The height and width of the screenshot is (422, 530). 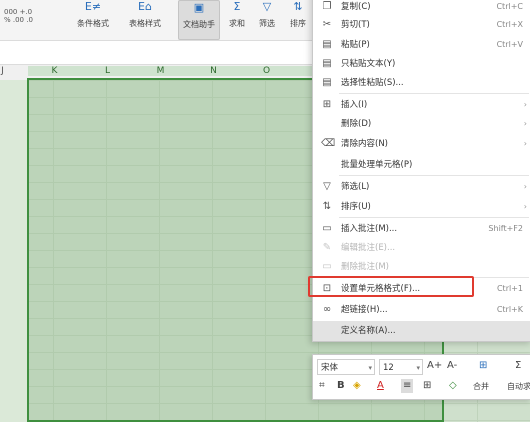 What do you see at coordinates (421, 45) in the screenshot?
I see `menu-item-paste: ▤ 粘贴(P) Ctrl+V` at bounding box center [421, 45].